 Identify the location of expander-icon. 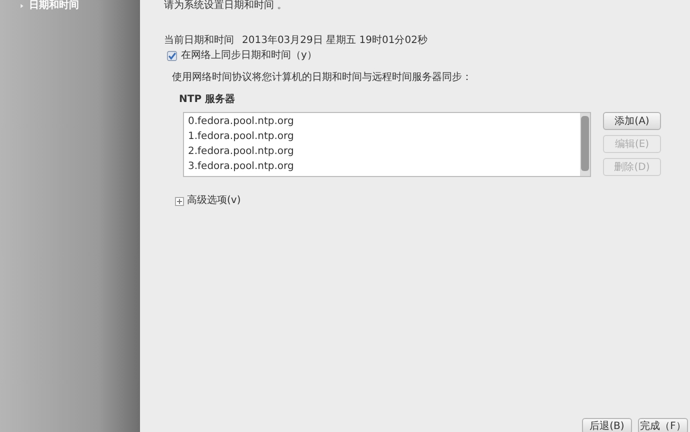
(179, 201).